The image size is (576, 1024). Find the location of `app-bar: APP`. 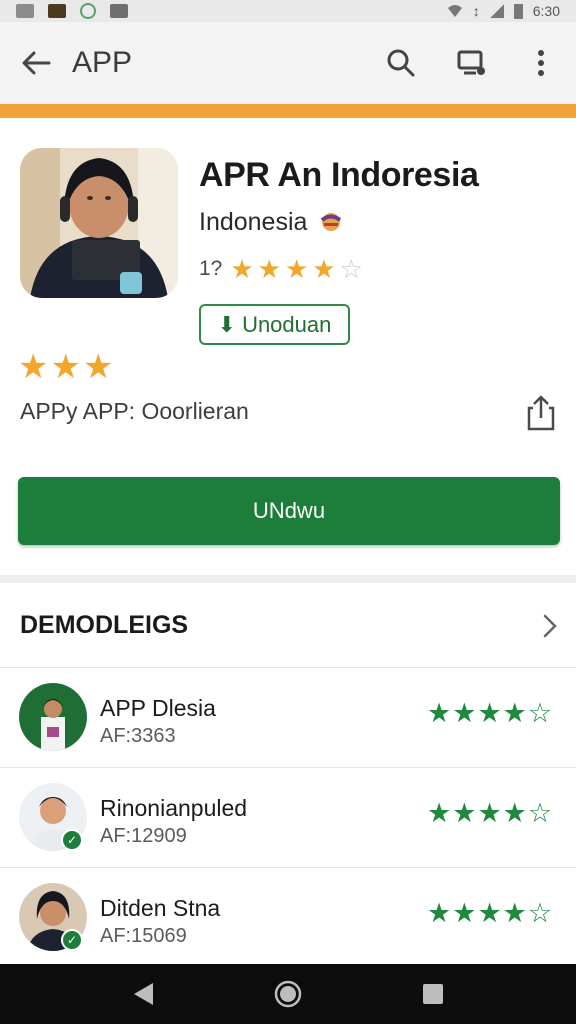

app-bar: APP is located at coordinates (288, 63).